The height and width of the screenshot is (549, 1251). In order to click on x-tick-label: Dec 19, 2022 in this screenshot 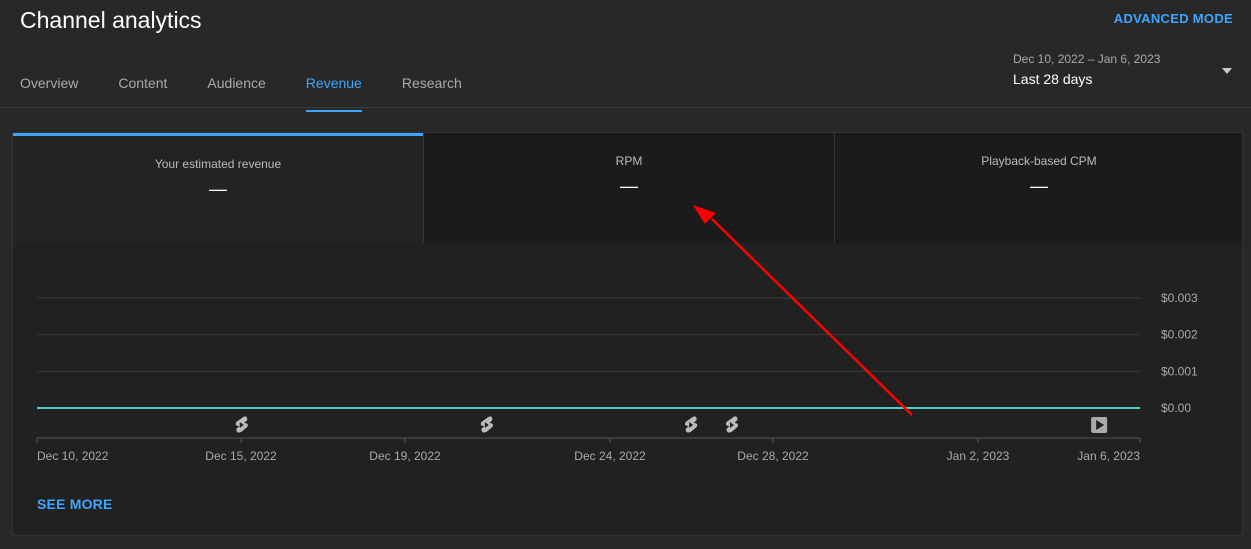, I will do `click(405, 456)`.